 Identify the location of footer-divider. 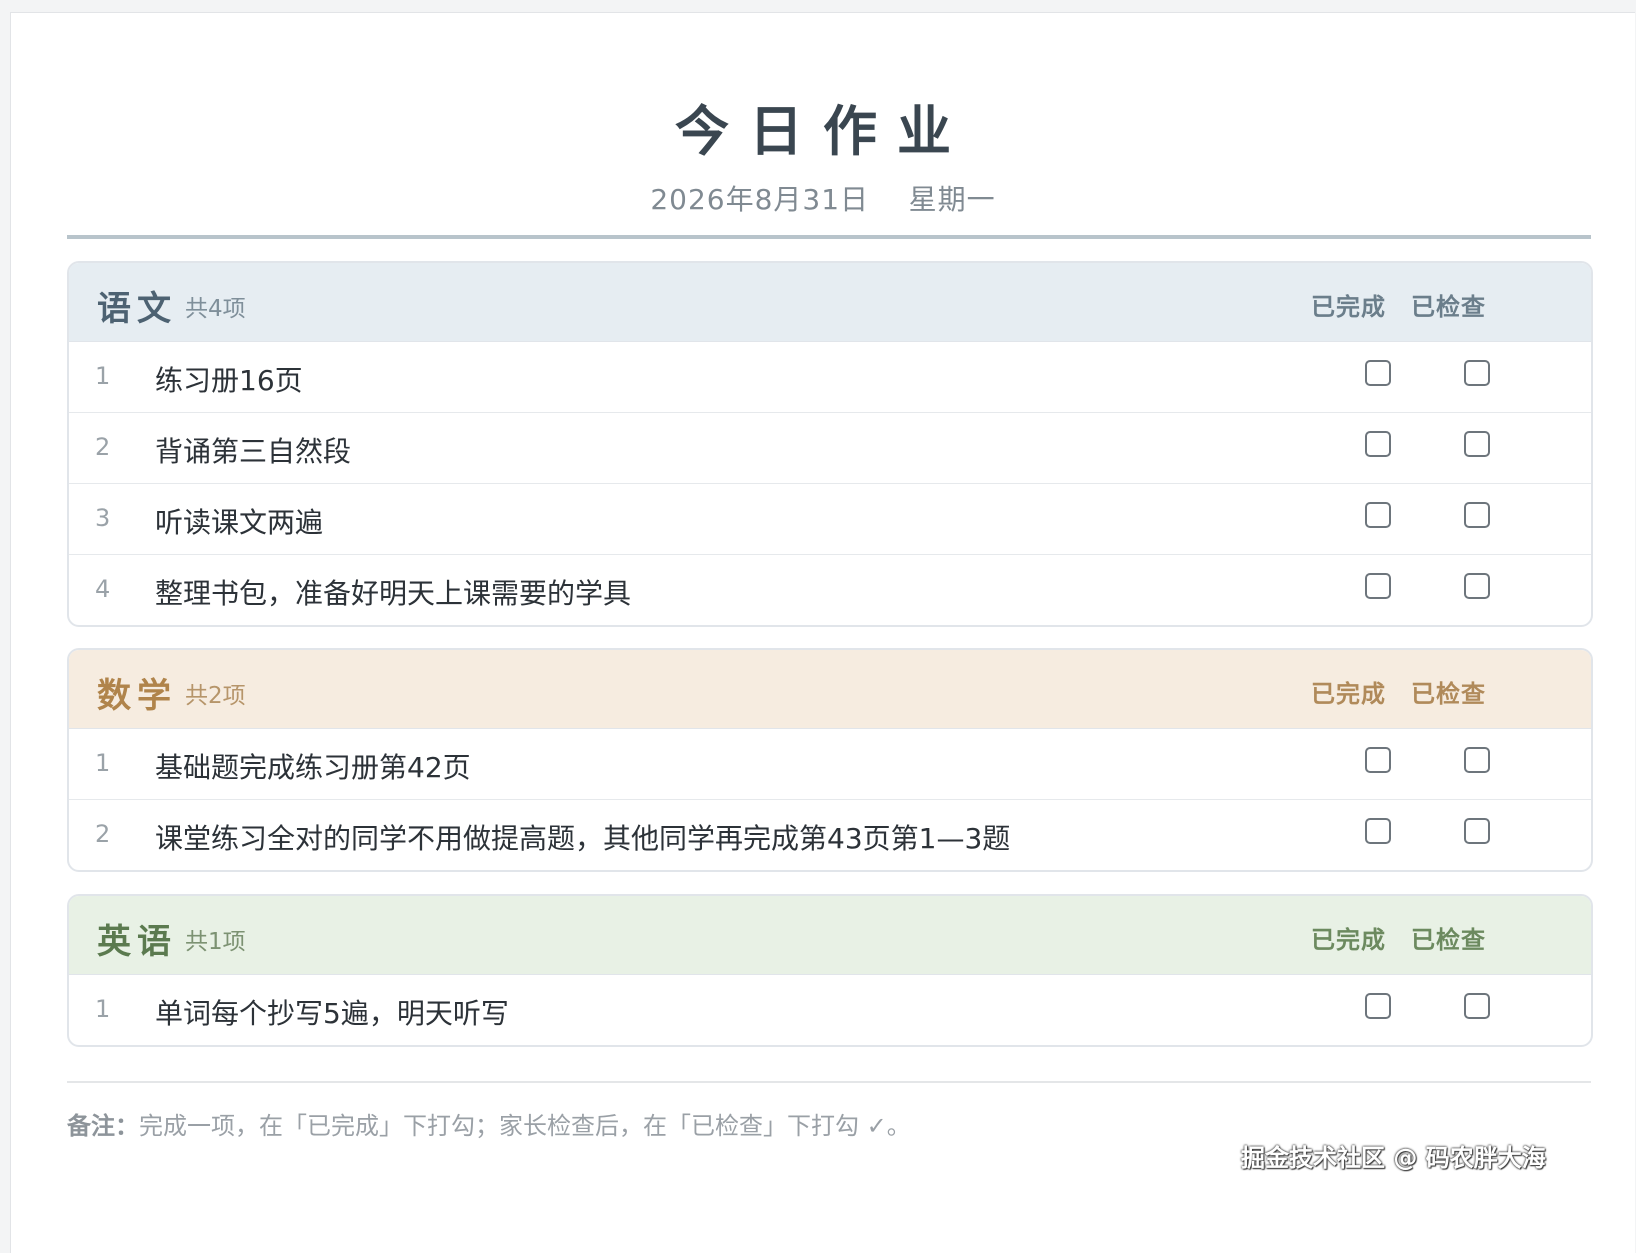
(829, 1082).